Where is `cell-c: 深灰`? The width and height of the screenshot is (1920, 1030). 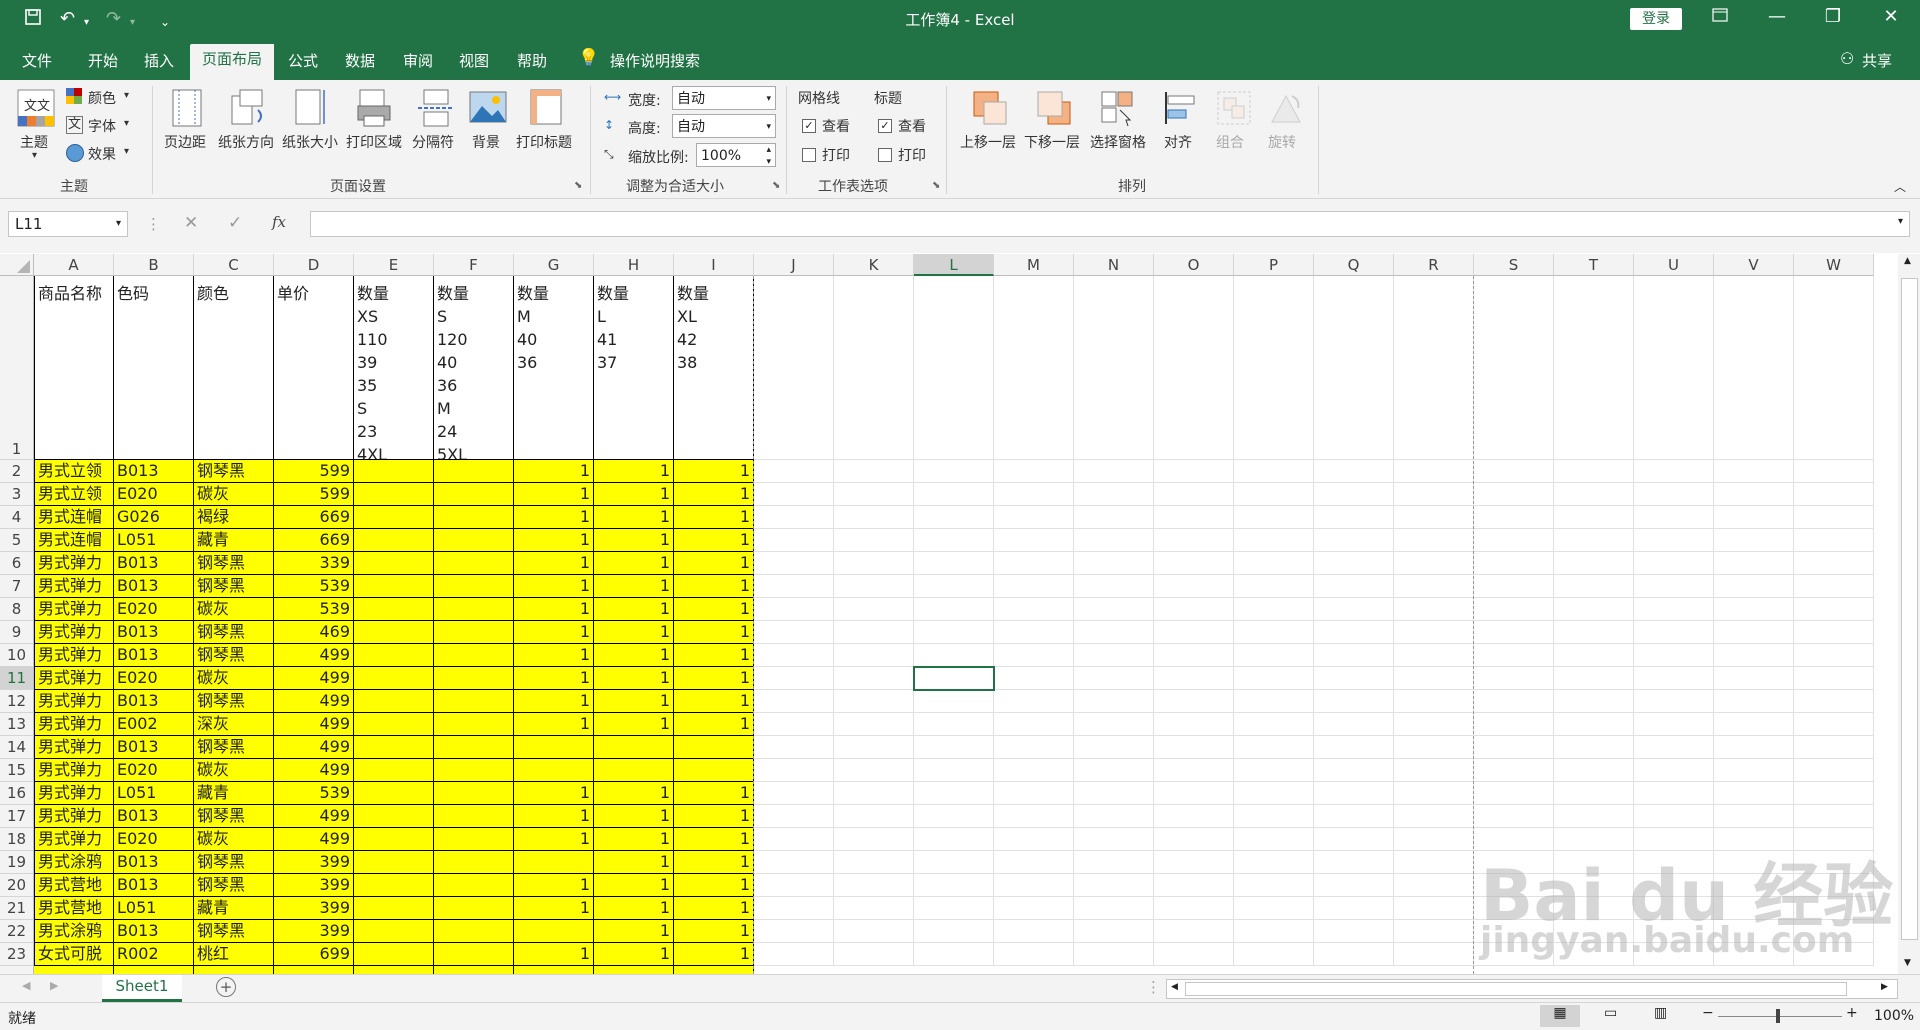 cell-c: 深灰 is located at coordinates (234, 724).